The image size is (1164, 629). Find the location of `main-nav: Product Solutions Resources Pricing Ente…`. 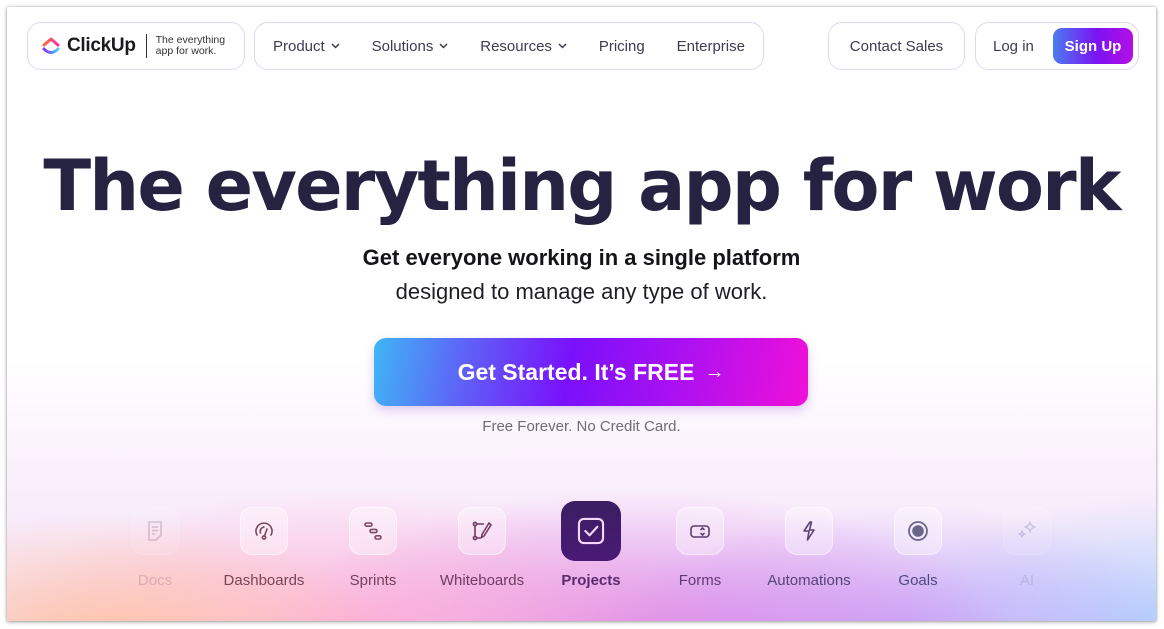

main-nav: Product Solutions Resources Pricing Ente… is located at coordinates (509, 46).